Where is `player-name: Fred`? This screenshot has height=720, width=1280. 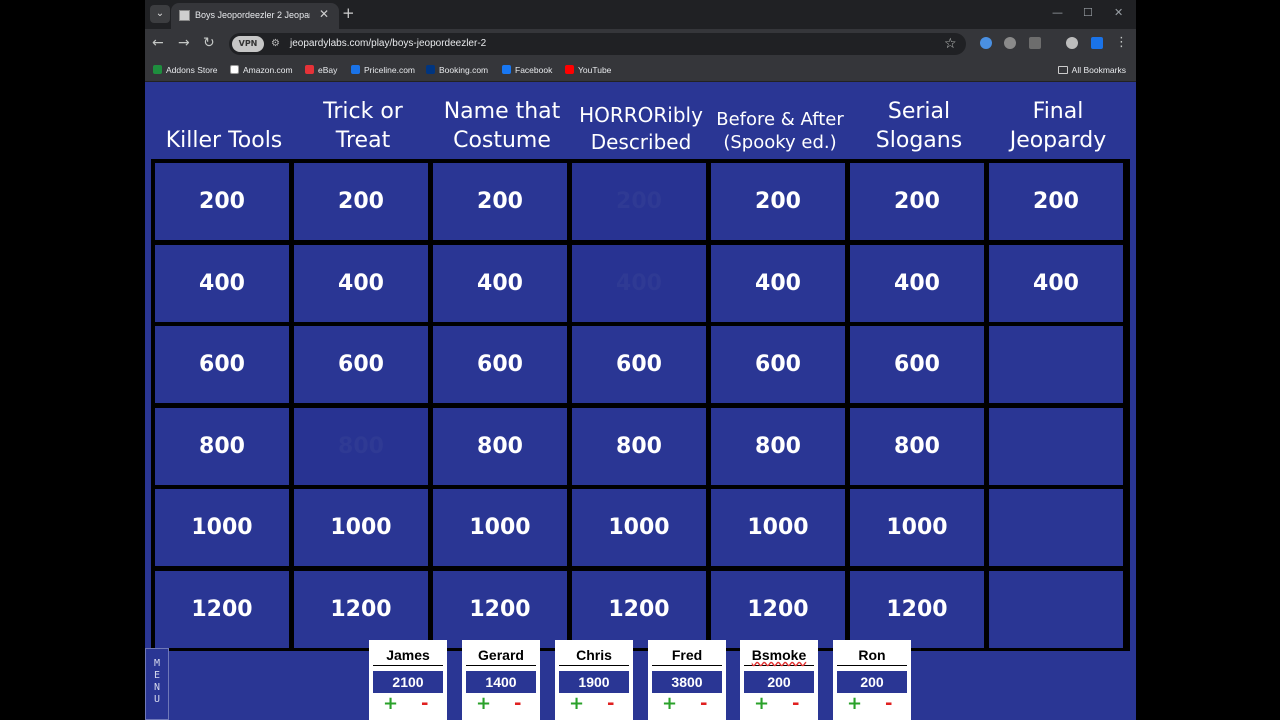 player-name: Fred is located at coordinates (687, 656).